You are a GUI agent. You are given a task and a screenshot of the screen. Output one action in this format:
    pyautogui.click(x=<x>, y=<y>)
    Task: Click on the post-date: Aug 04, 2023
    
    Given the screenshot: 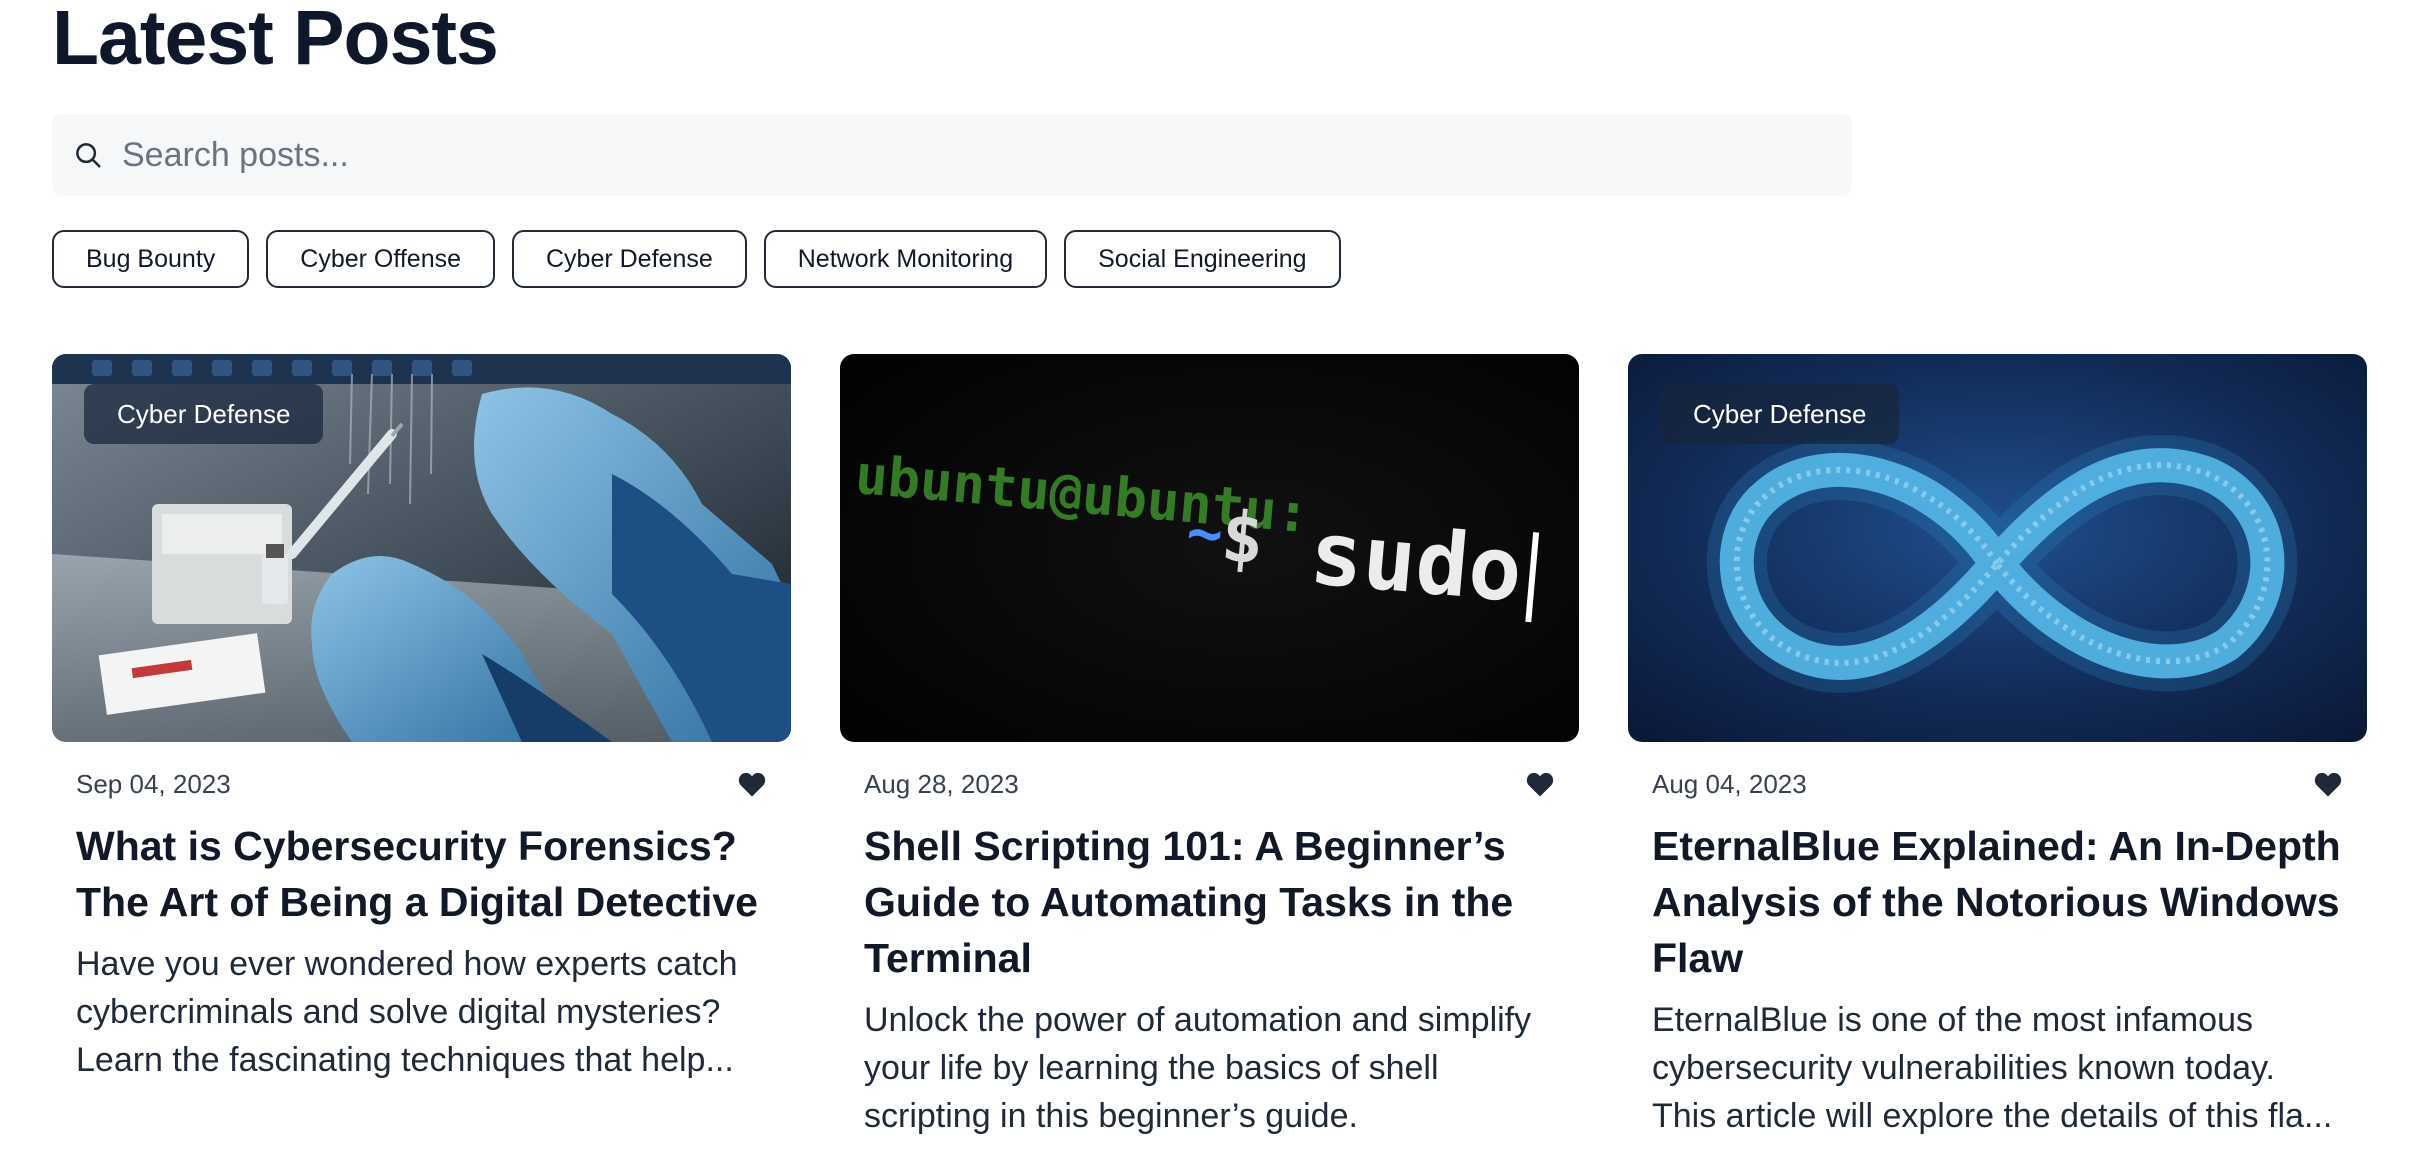 What is the action you would take?
    pyautogui.click(x=1729, y=783)
    